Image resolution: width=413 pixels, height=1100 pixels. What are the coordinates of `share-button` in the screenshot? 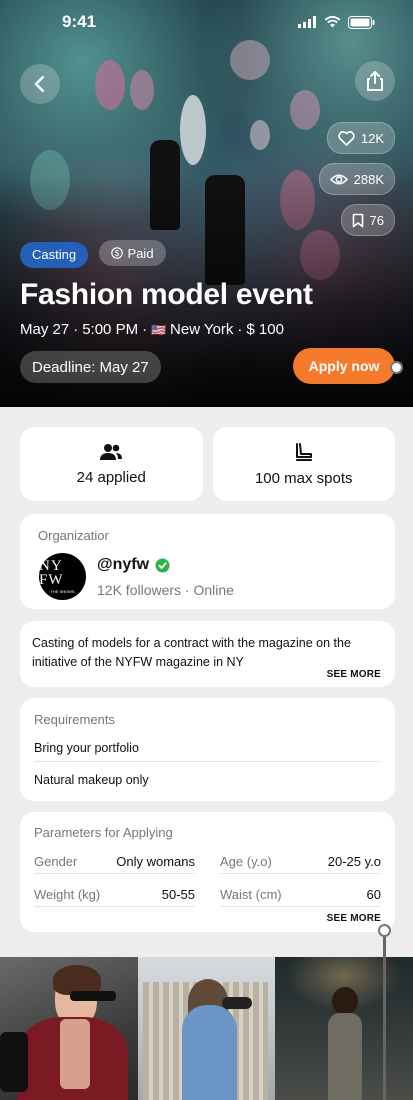 It's located at (375, 81).